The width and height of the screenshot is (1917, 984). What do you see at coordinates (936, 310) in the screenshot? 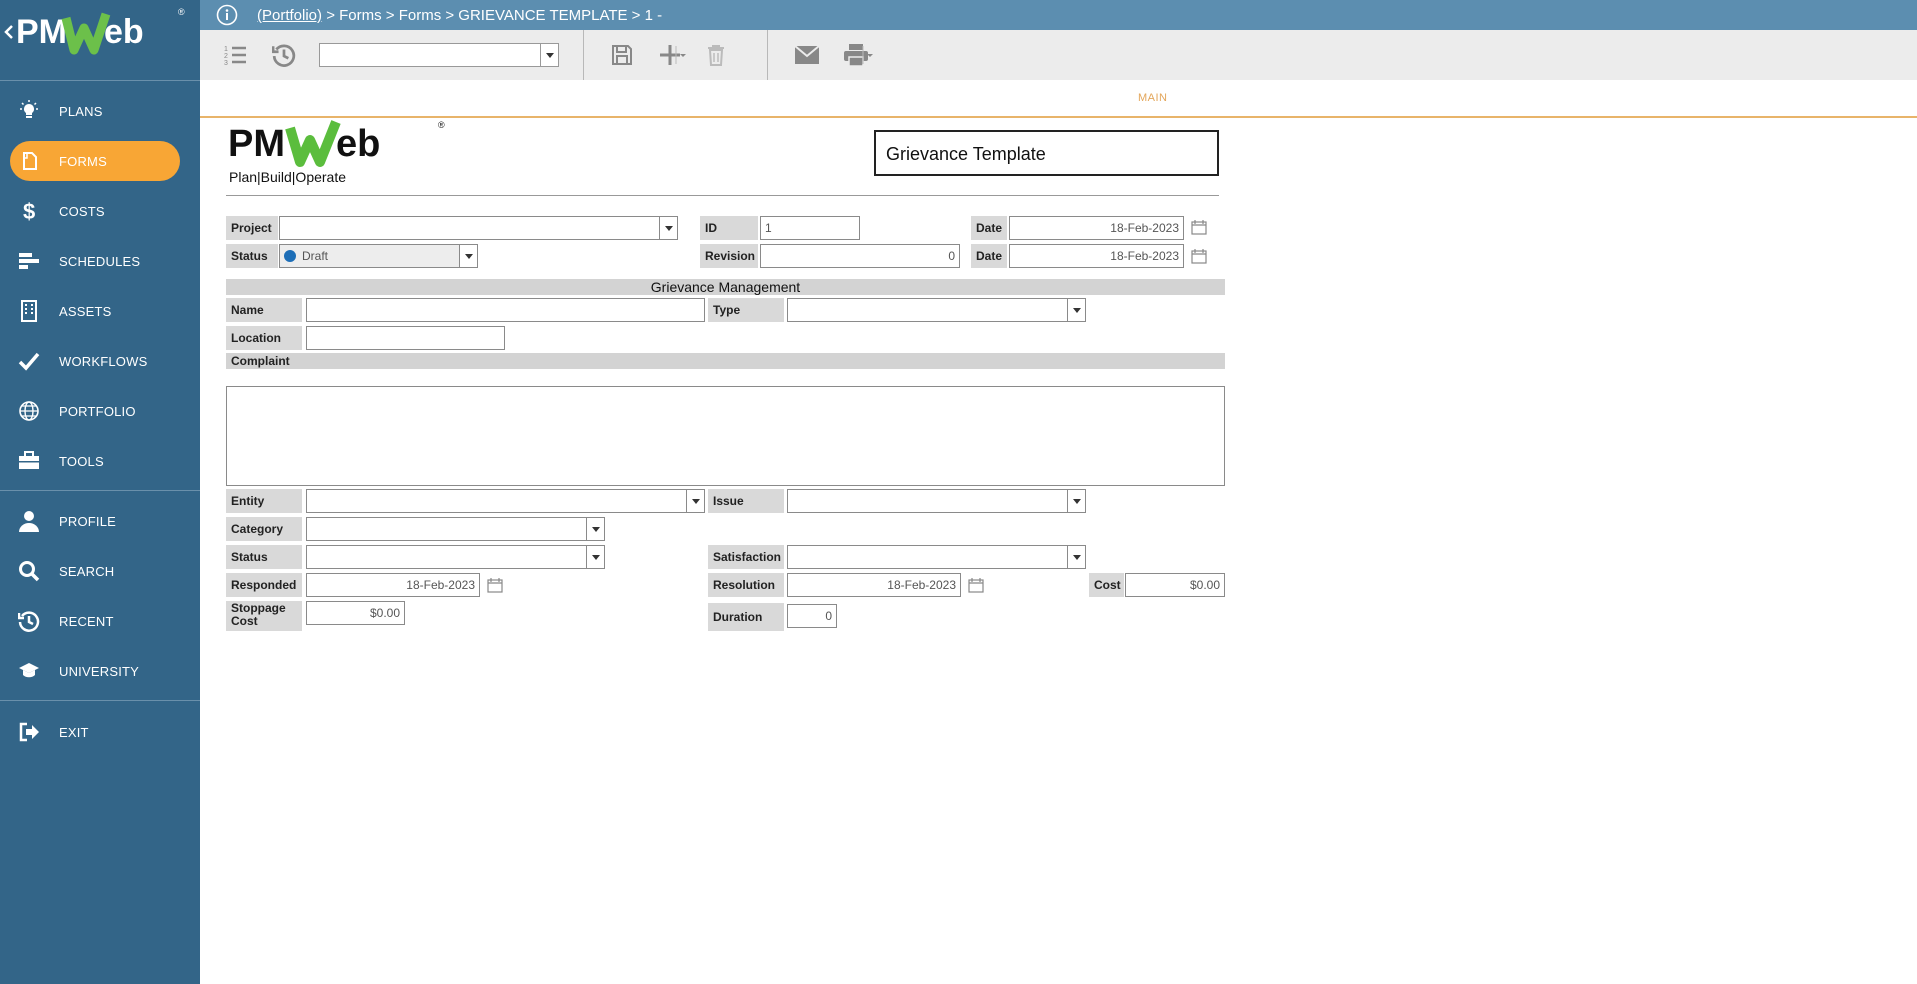
I see `type-select` at bounding box center [936, 310].